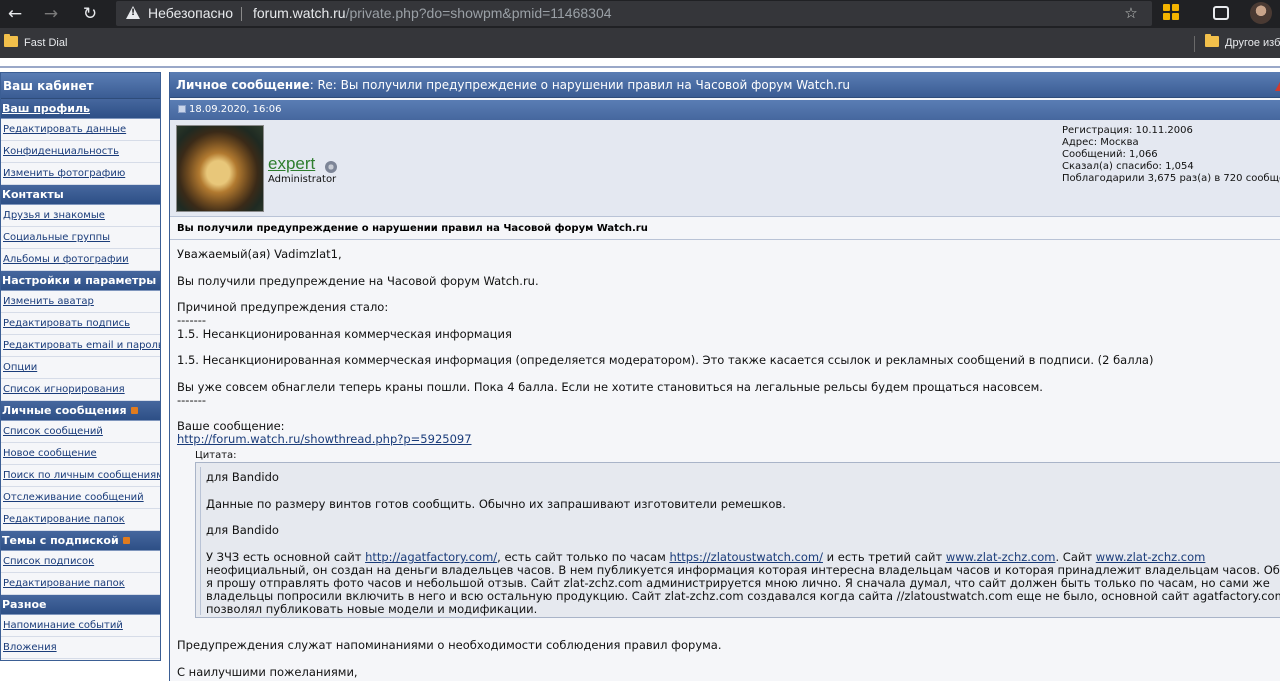  What do you see at coordinates (80, 648) in the screenshot?
I see `sidebar-item-attachments: Вложения` at bounding box center [80, 648].